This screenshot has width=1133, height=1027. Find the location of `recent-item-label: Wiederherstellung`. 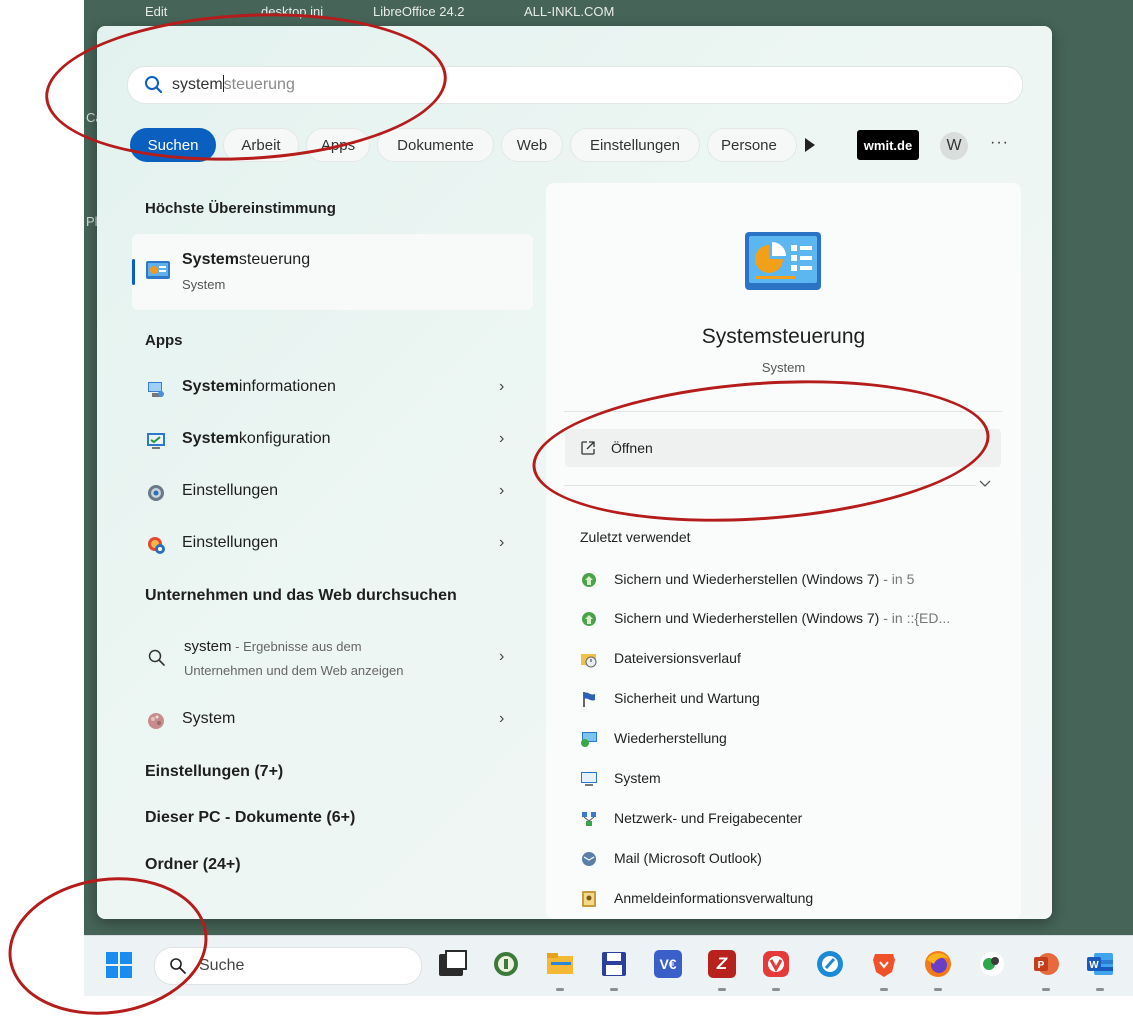

recent-item-label: Wiederherstellung is located at coordinates (670, 738).